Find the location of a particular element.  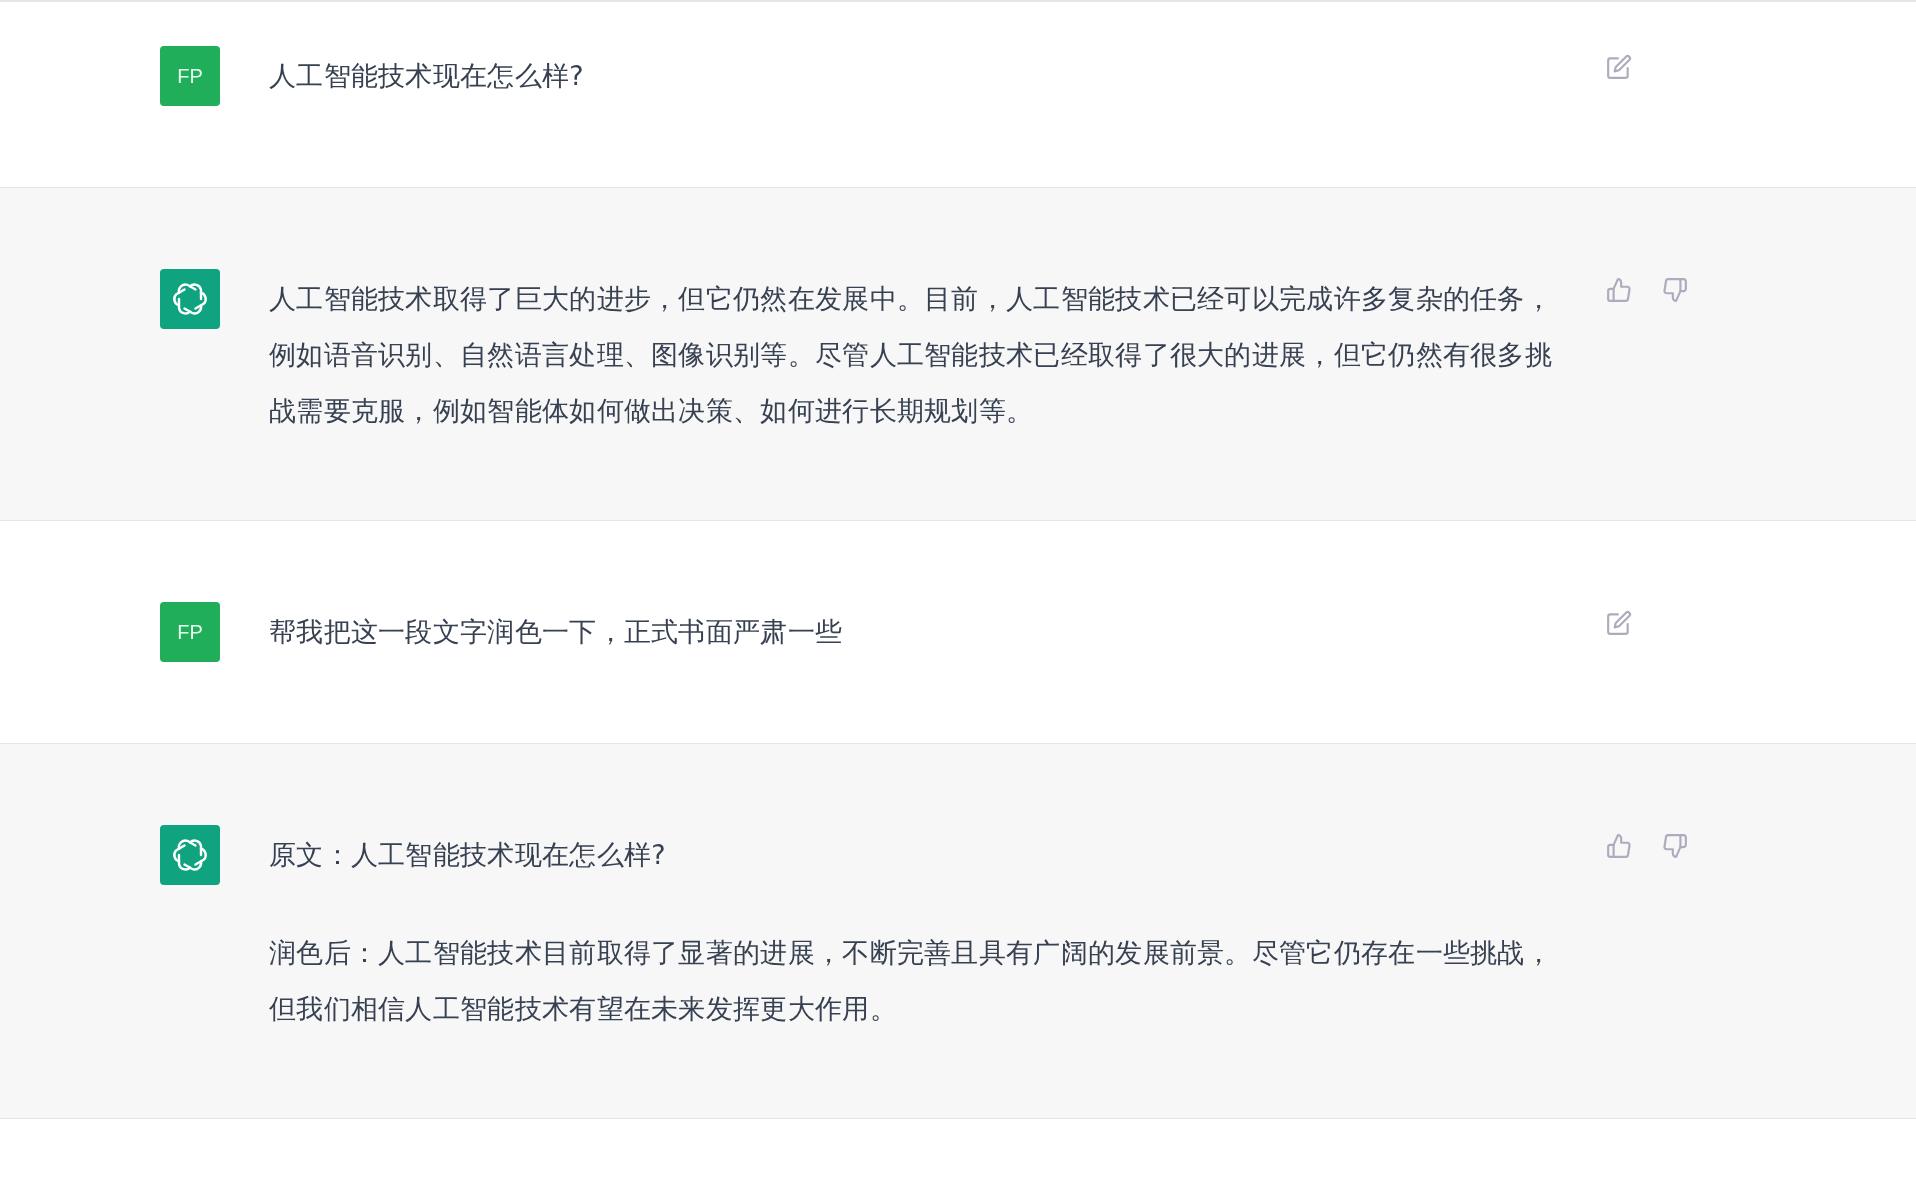

message-text: 人工智能技术现在怎么样? is located at coordinates (427, 76).